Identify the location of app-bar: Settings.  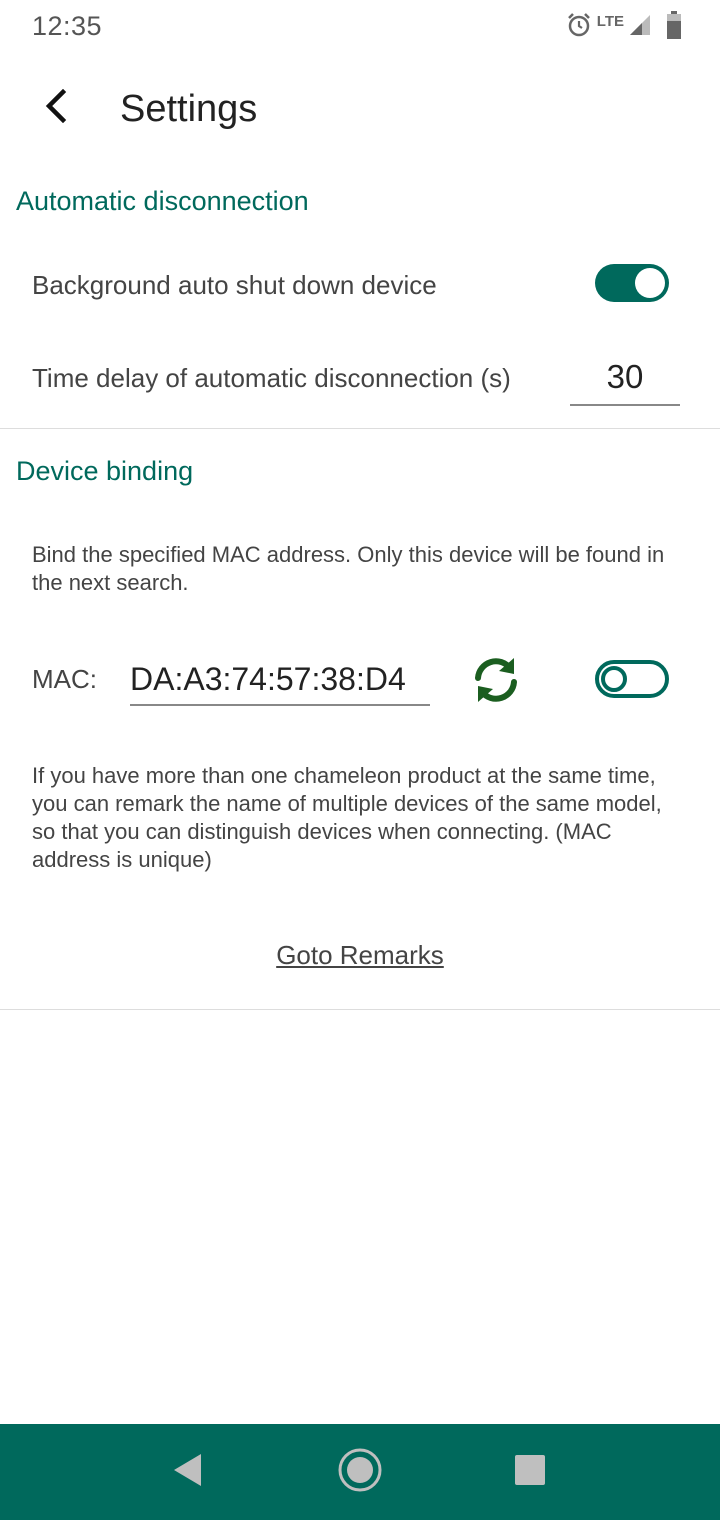
(360, 112).